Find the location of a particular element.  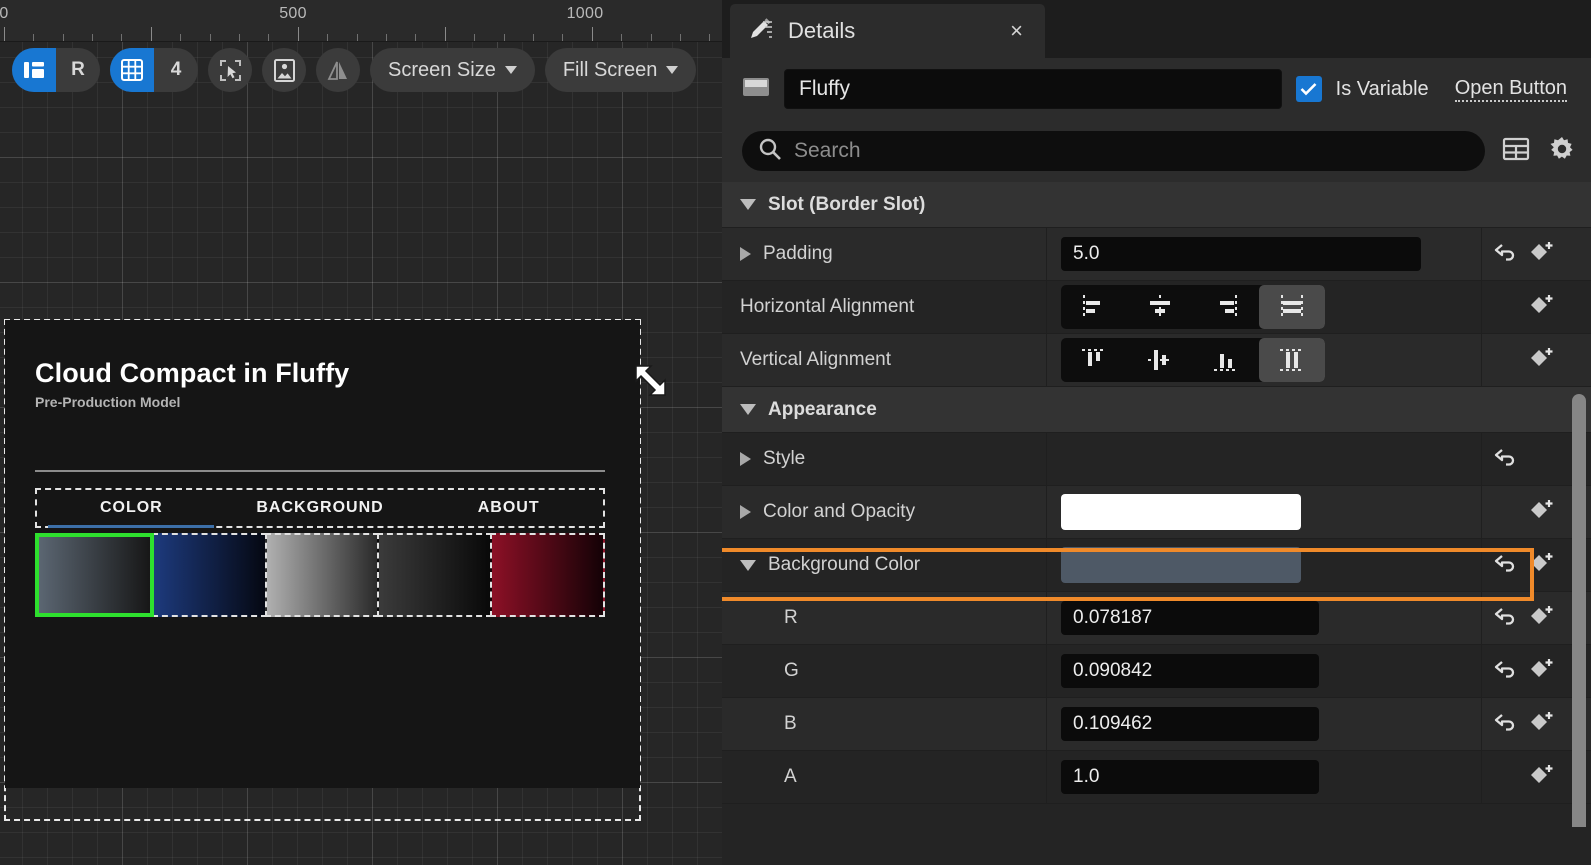

preview-title: Cloud Compact in Fluffy is located at coordinates (192, 373).